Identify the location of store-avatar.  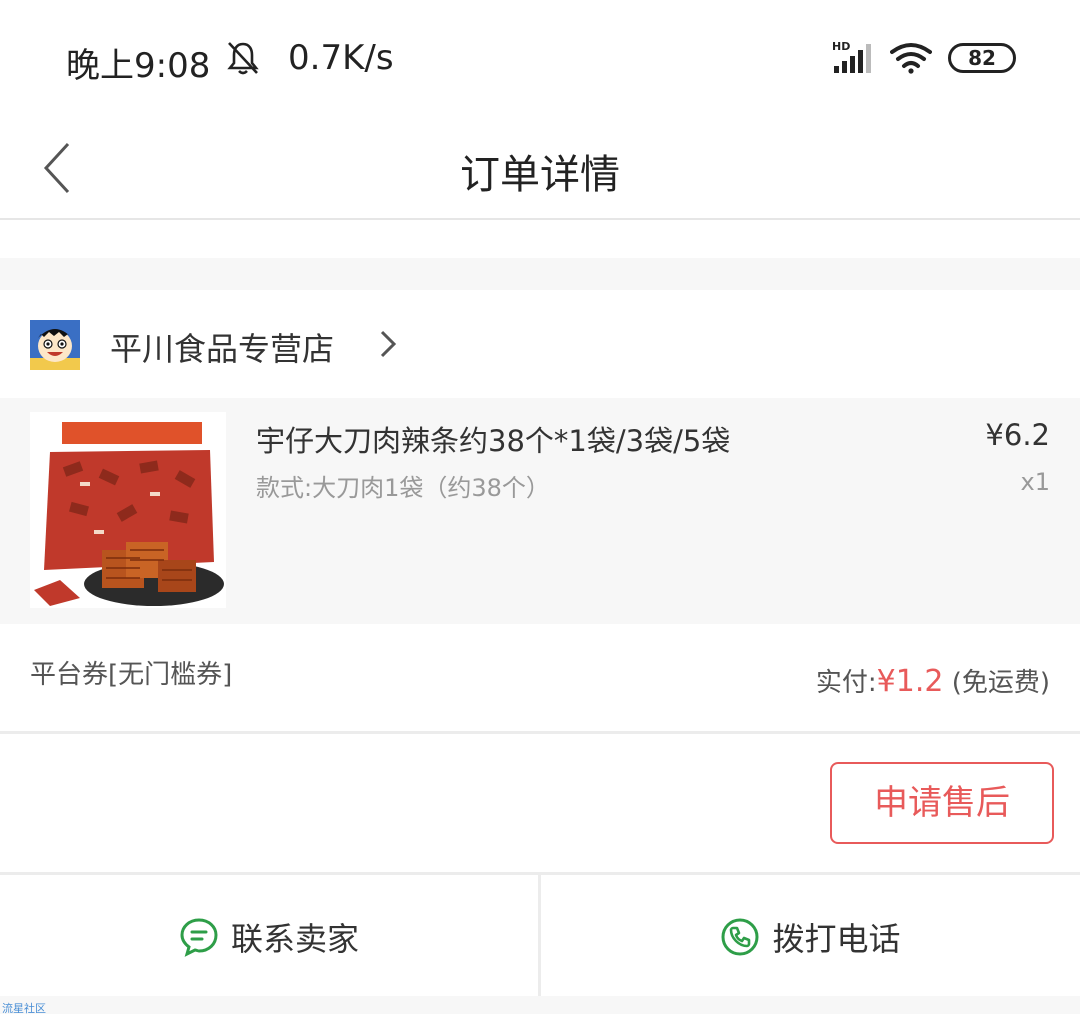
(55, 345).